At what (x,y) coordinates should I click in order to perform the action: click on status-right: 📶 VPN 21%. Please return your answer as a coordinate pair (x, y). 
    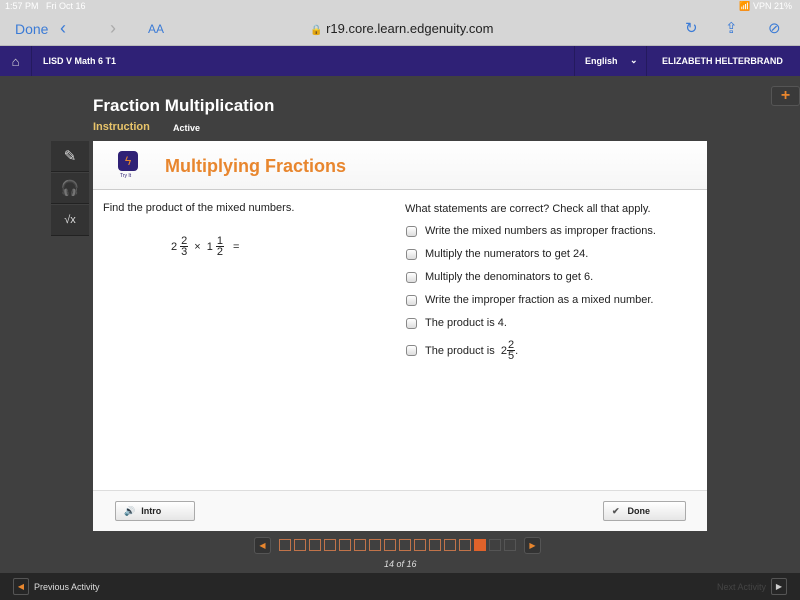
    Looking at the image, I should click on (765, 6).